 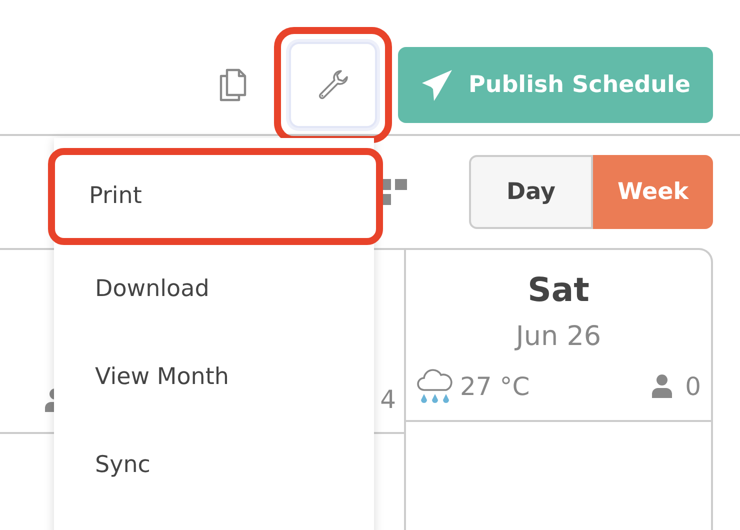 I want to click on view-tab: Day, so click(x=531, y=192).